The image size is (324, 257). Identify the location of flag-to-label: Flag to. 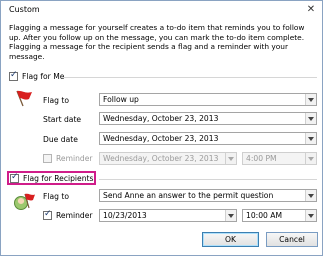
(56, 100).